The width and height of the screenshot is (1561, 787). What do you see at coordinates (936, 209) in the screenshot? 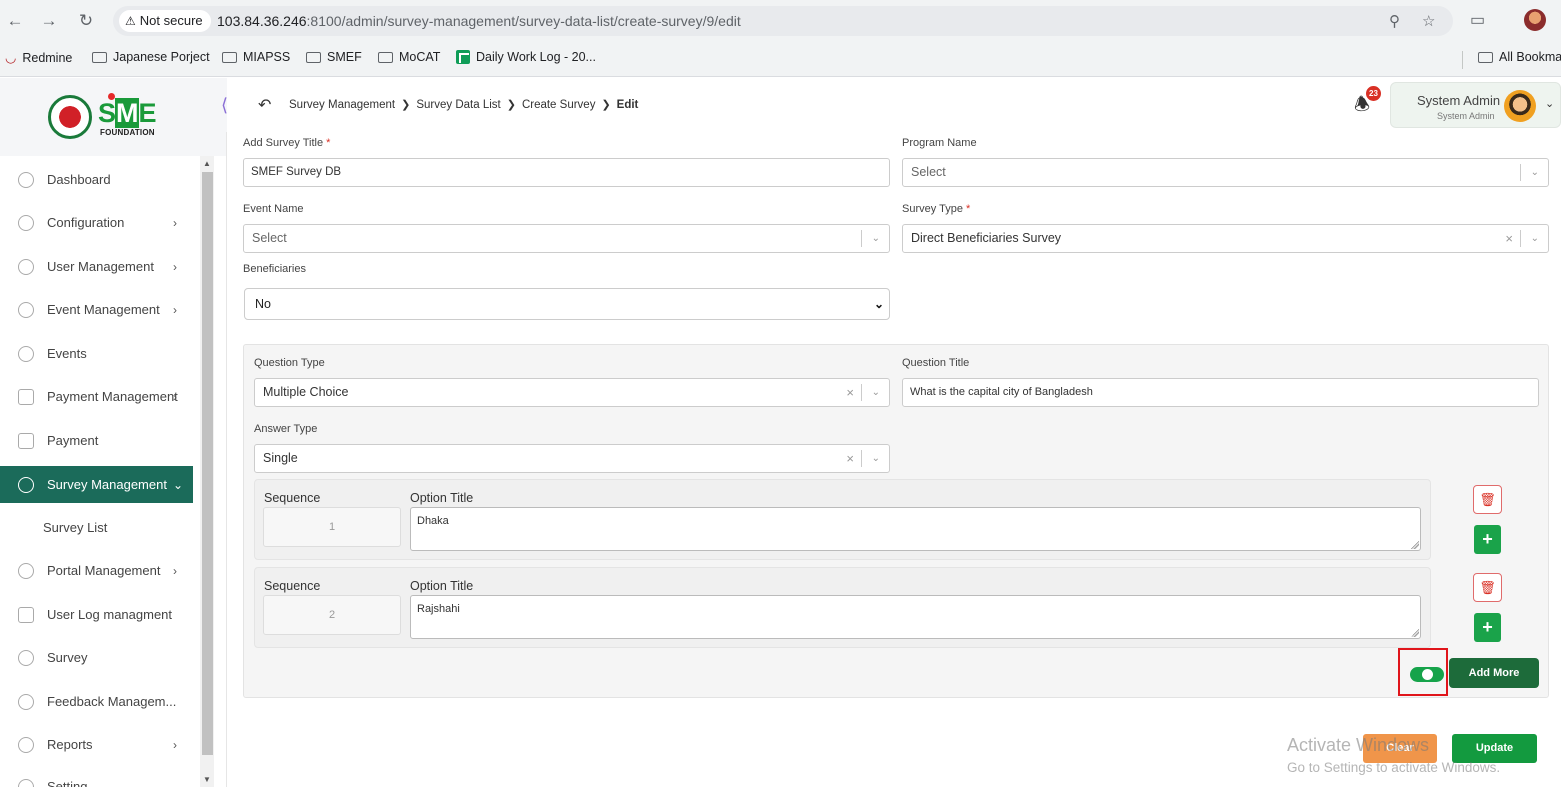
I see `survey-type-label: Survey Type *` at bounding box center [936, 209].